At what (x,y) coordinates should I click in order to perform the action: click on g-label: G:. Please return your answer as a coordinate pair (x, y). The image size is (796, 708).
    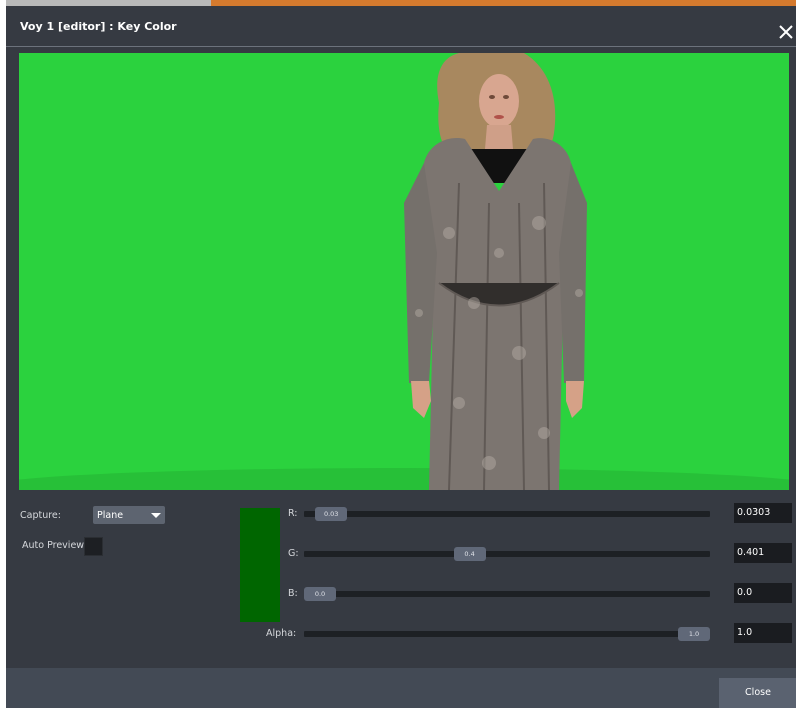
    Looking at the image, I should click on (293, 553).